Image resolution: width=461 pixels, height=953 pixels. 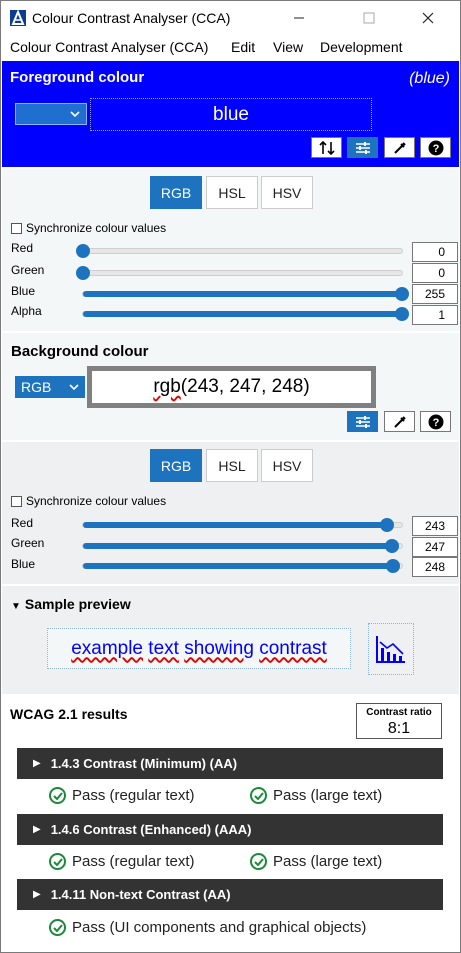 I want to click on background-colour-input: rgb (243, 247, 248), so click(x=231, y=387).